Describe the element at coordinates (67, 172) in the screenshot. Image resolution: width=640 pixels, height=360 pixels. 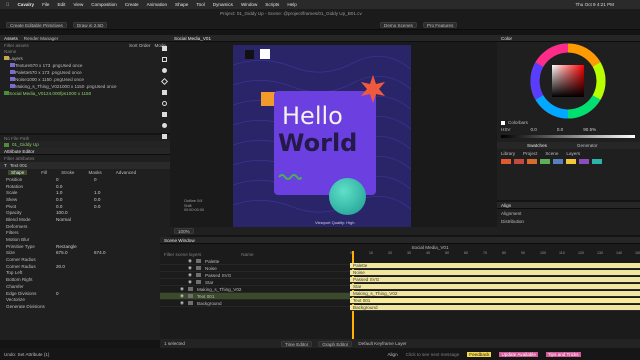
I see `subtab-stroke: Stroke` at that location.